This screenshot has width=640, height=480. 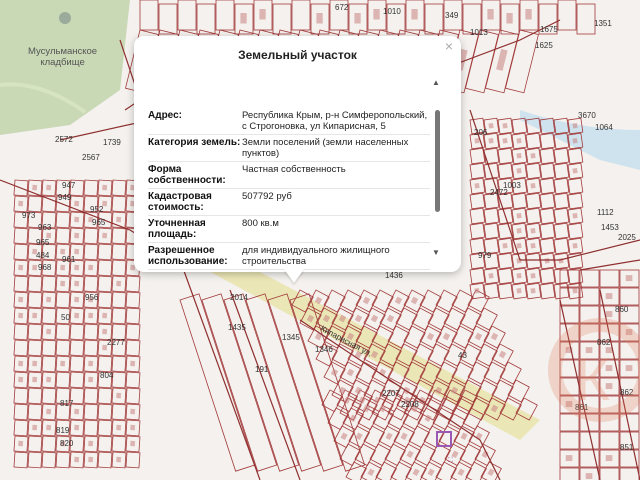 I want to click on popup-pointer, so click(x=294, y=276).